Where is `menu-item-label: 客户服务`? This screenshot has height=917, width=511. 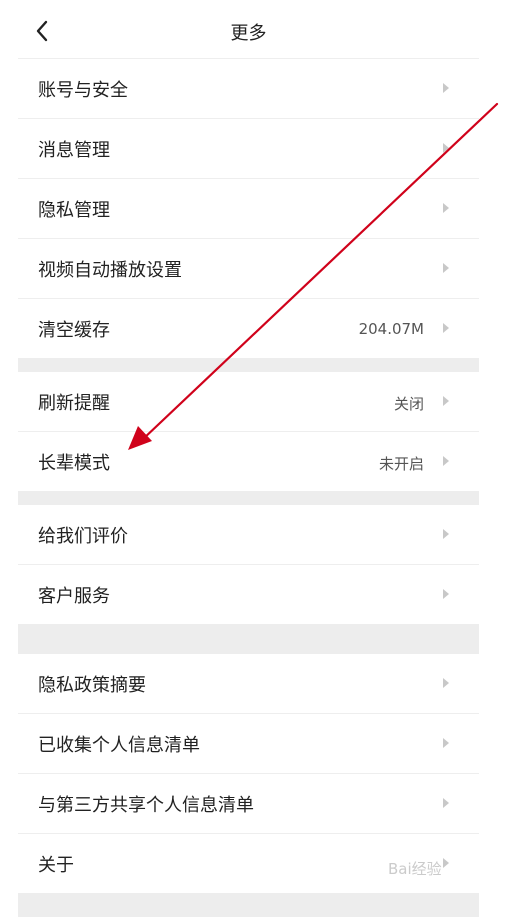 menu-item-label: 客户服务 is located at coordinates (74, 596).